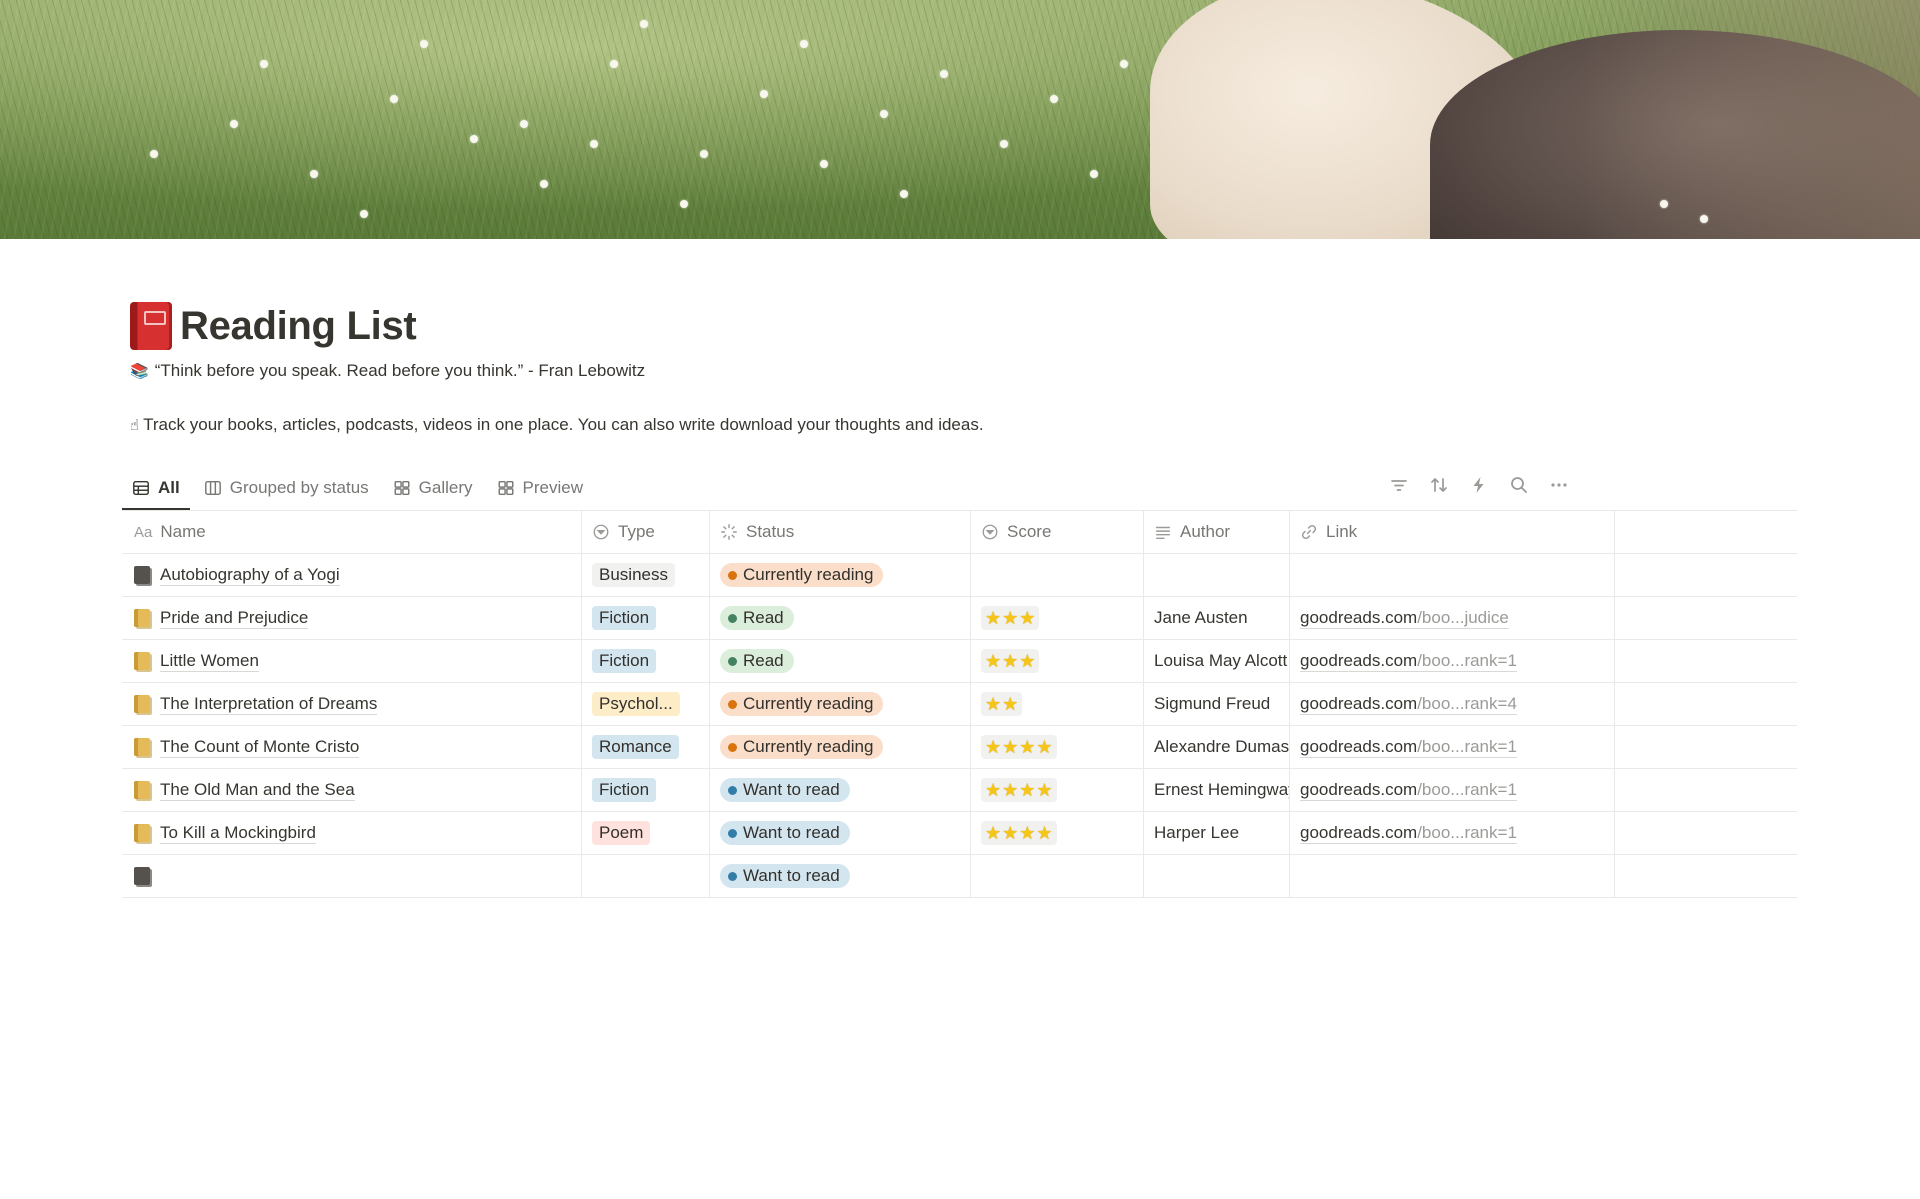  I want to click on cell-name: Little Women, so click(352, 661).